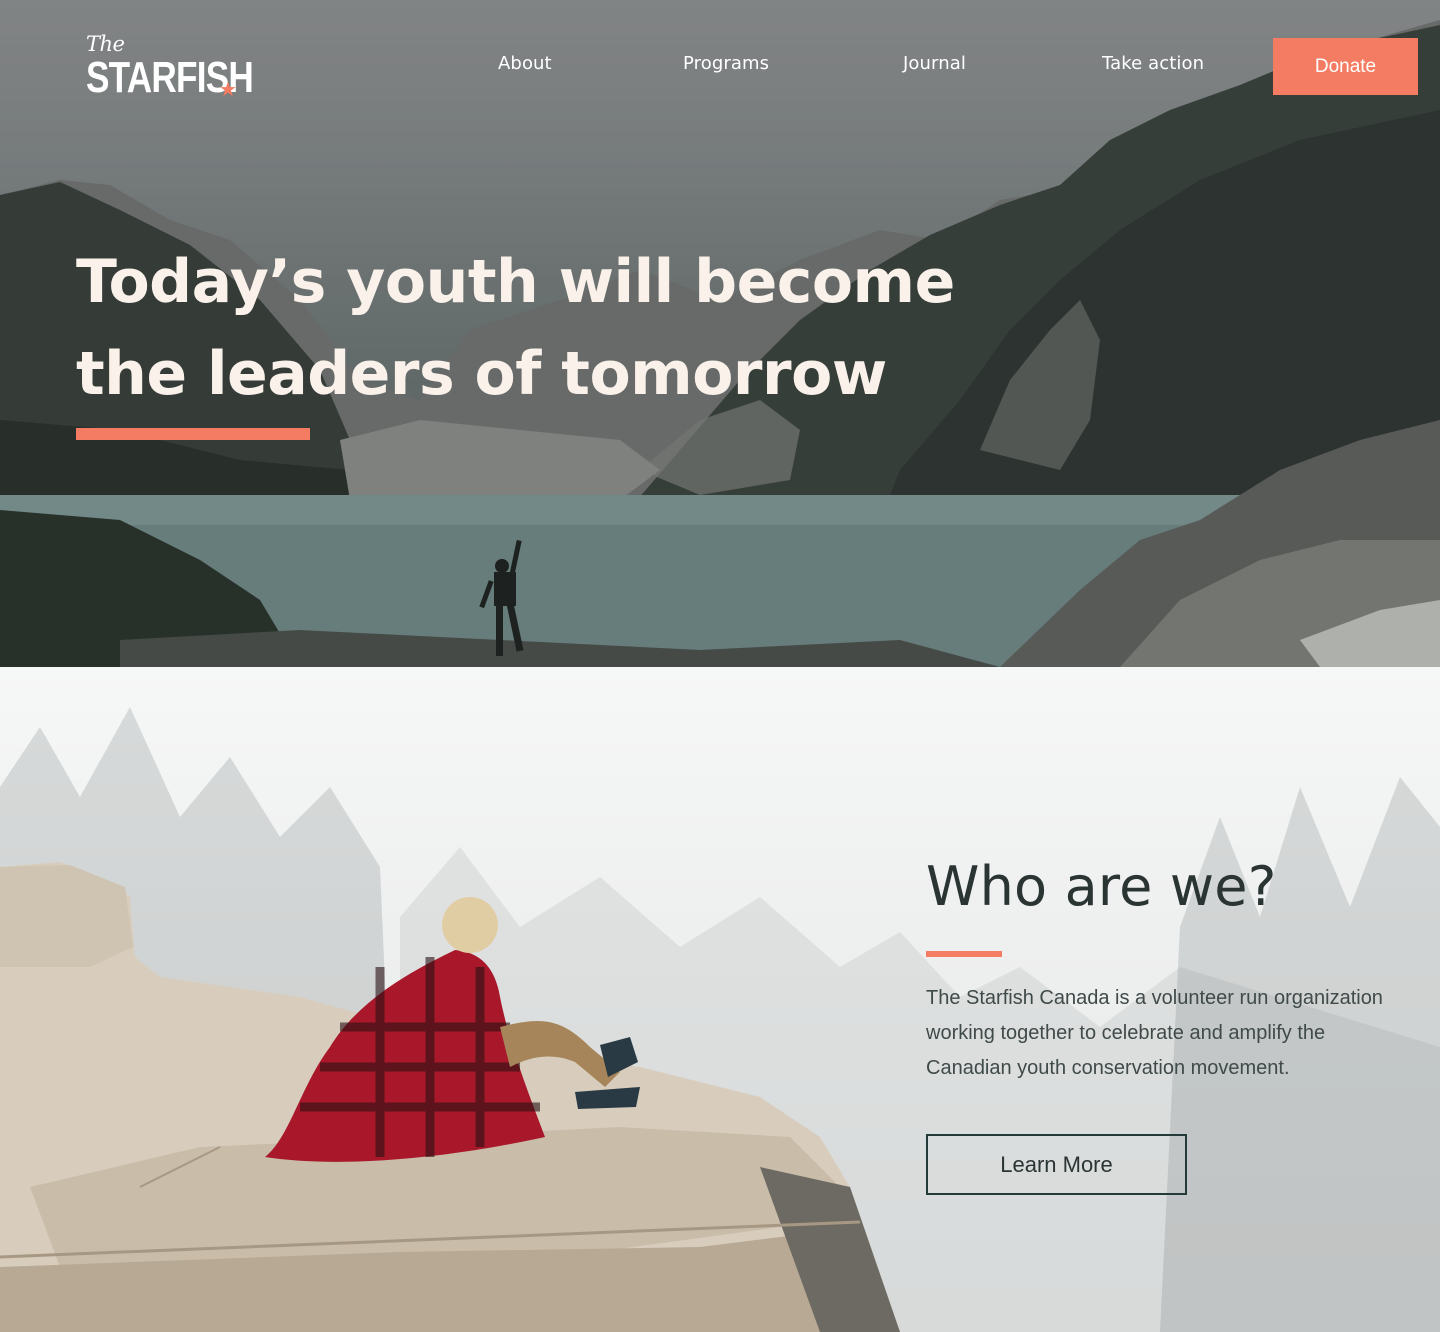 The image size is (1440, 1332). I want to click on hero-title-line-2: the leaders of tomorrow, so click(481, 374).